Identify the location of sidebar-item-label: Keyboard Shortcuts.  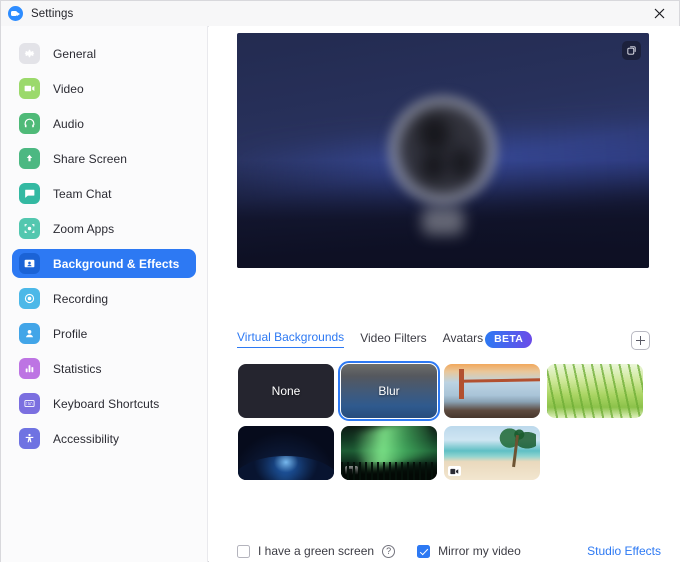
(106, 403).